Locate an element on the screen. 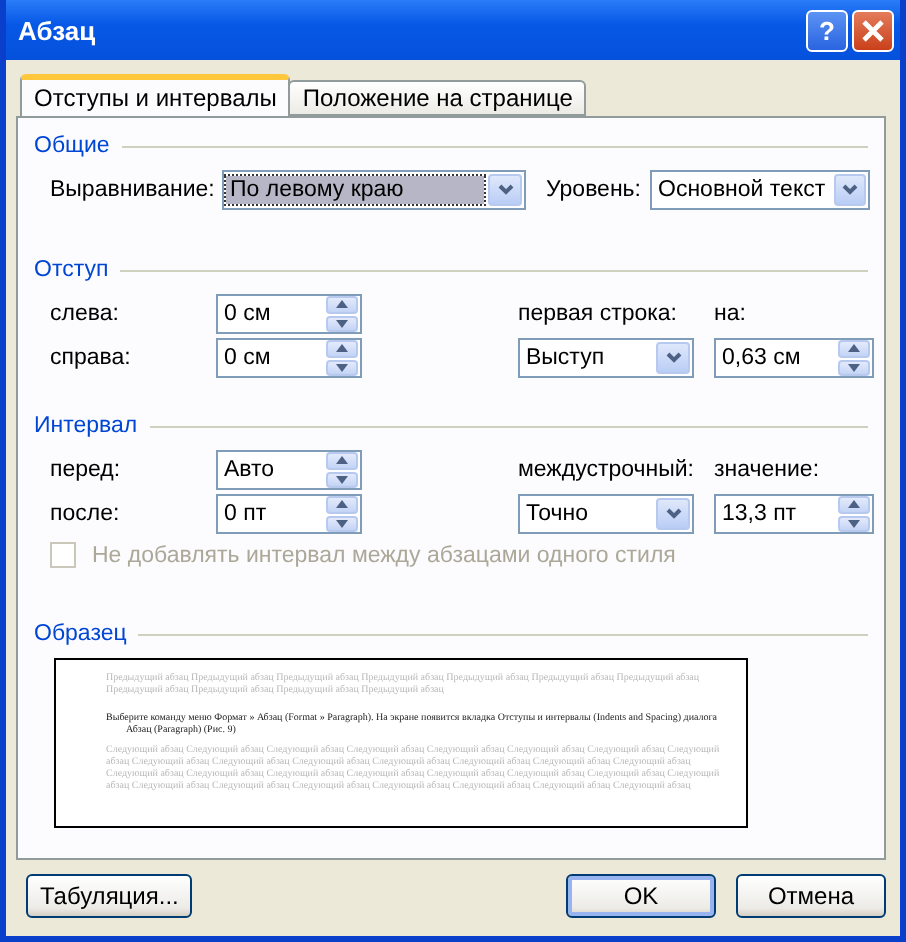  section-title: Отступ is located at coordinates (71, 270).